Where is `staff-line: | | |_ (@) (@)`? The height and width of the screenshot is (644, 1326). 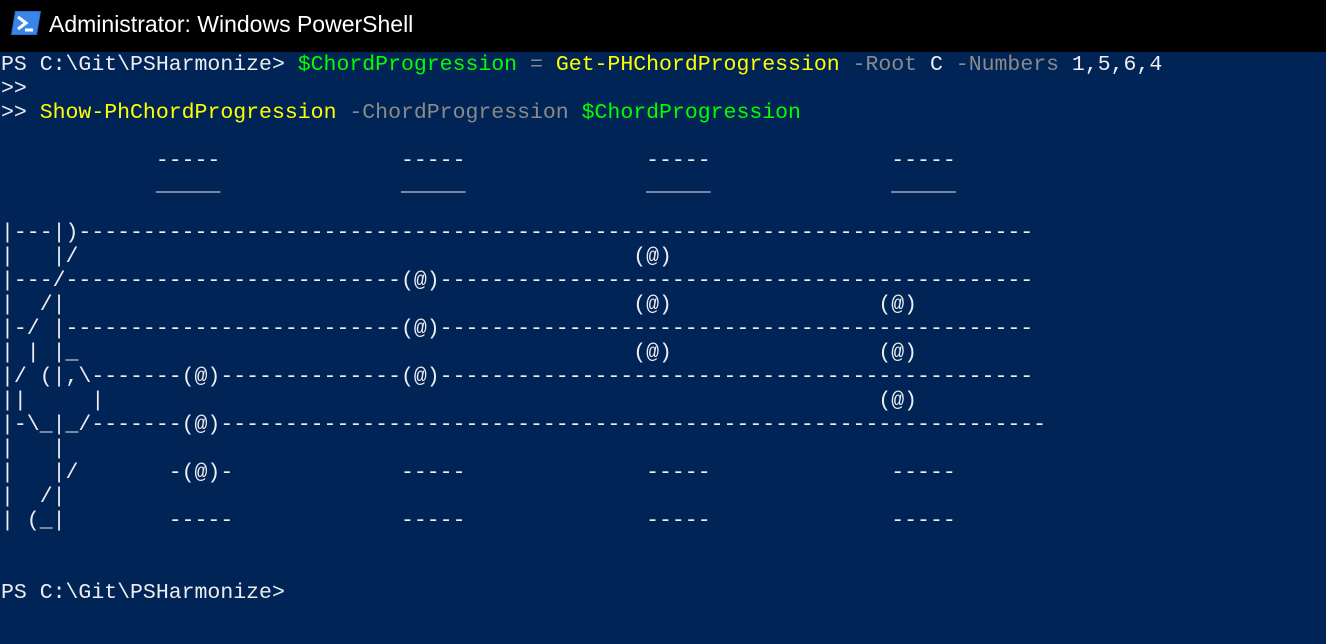
staff-line: | | |_ (@) (@) is located at coordinates (459, 353).